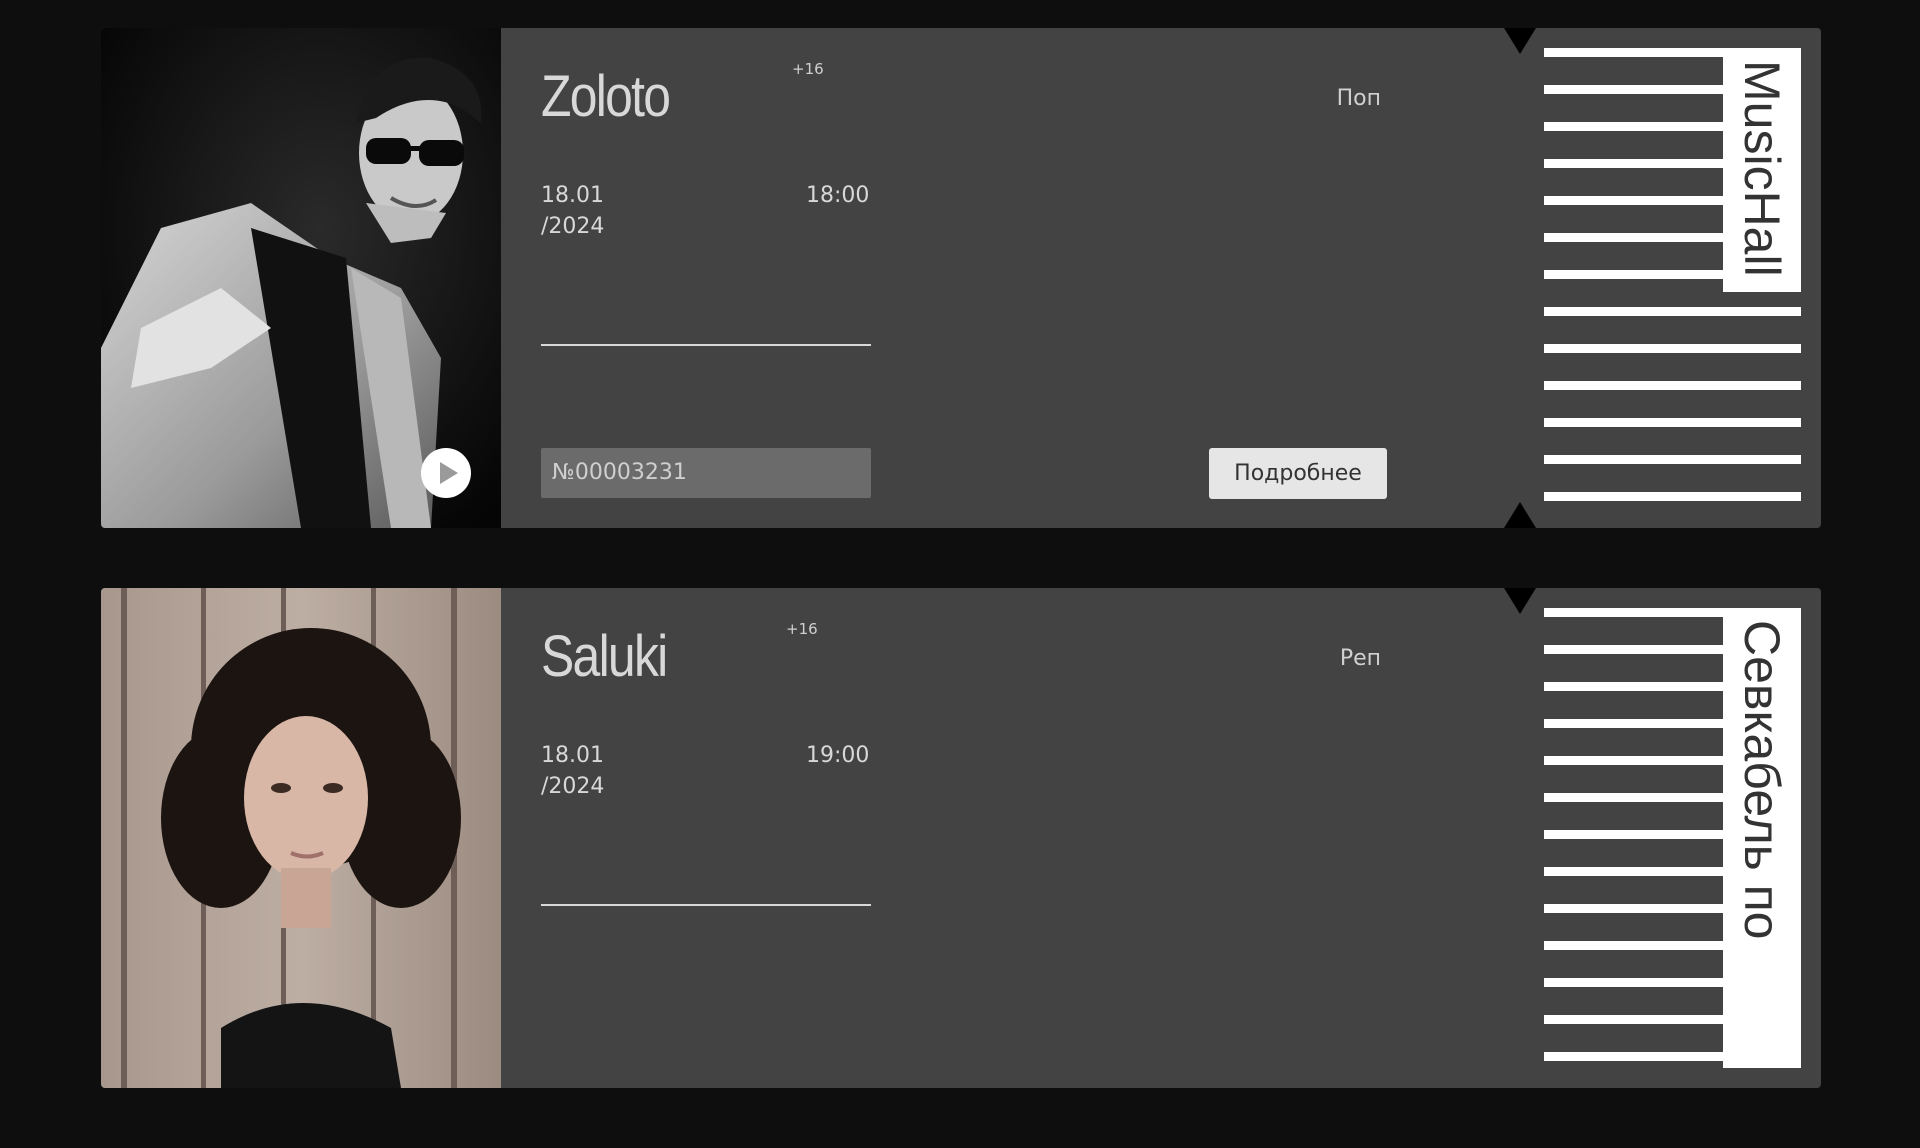 This screenshot has height=1148, width=1920. I want to click on genre-label: Поп, so click(1358, 98).